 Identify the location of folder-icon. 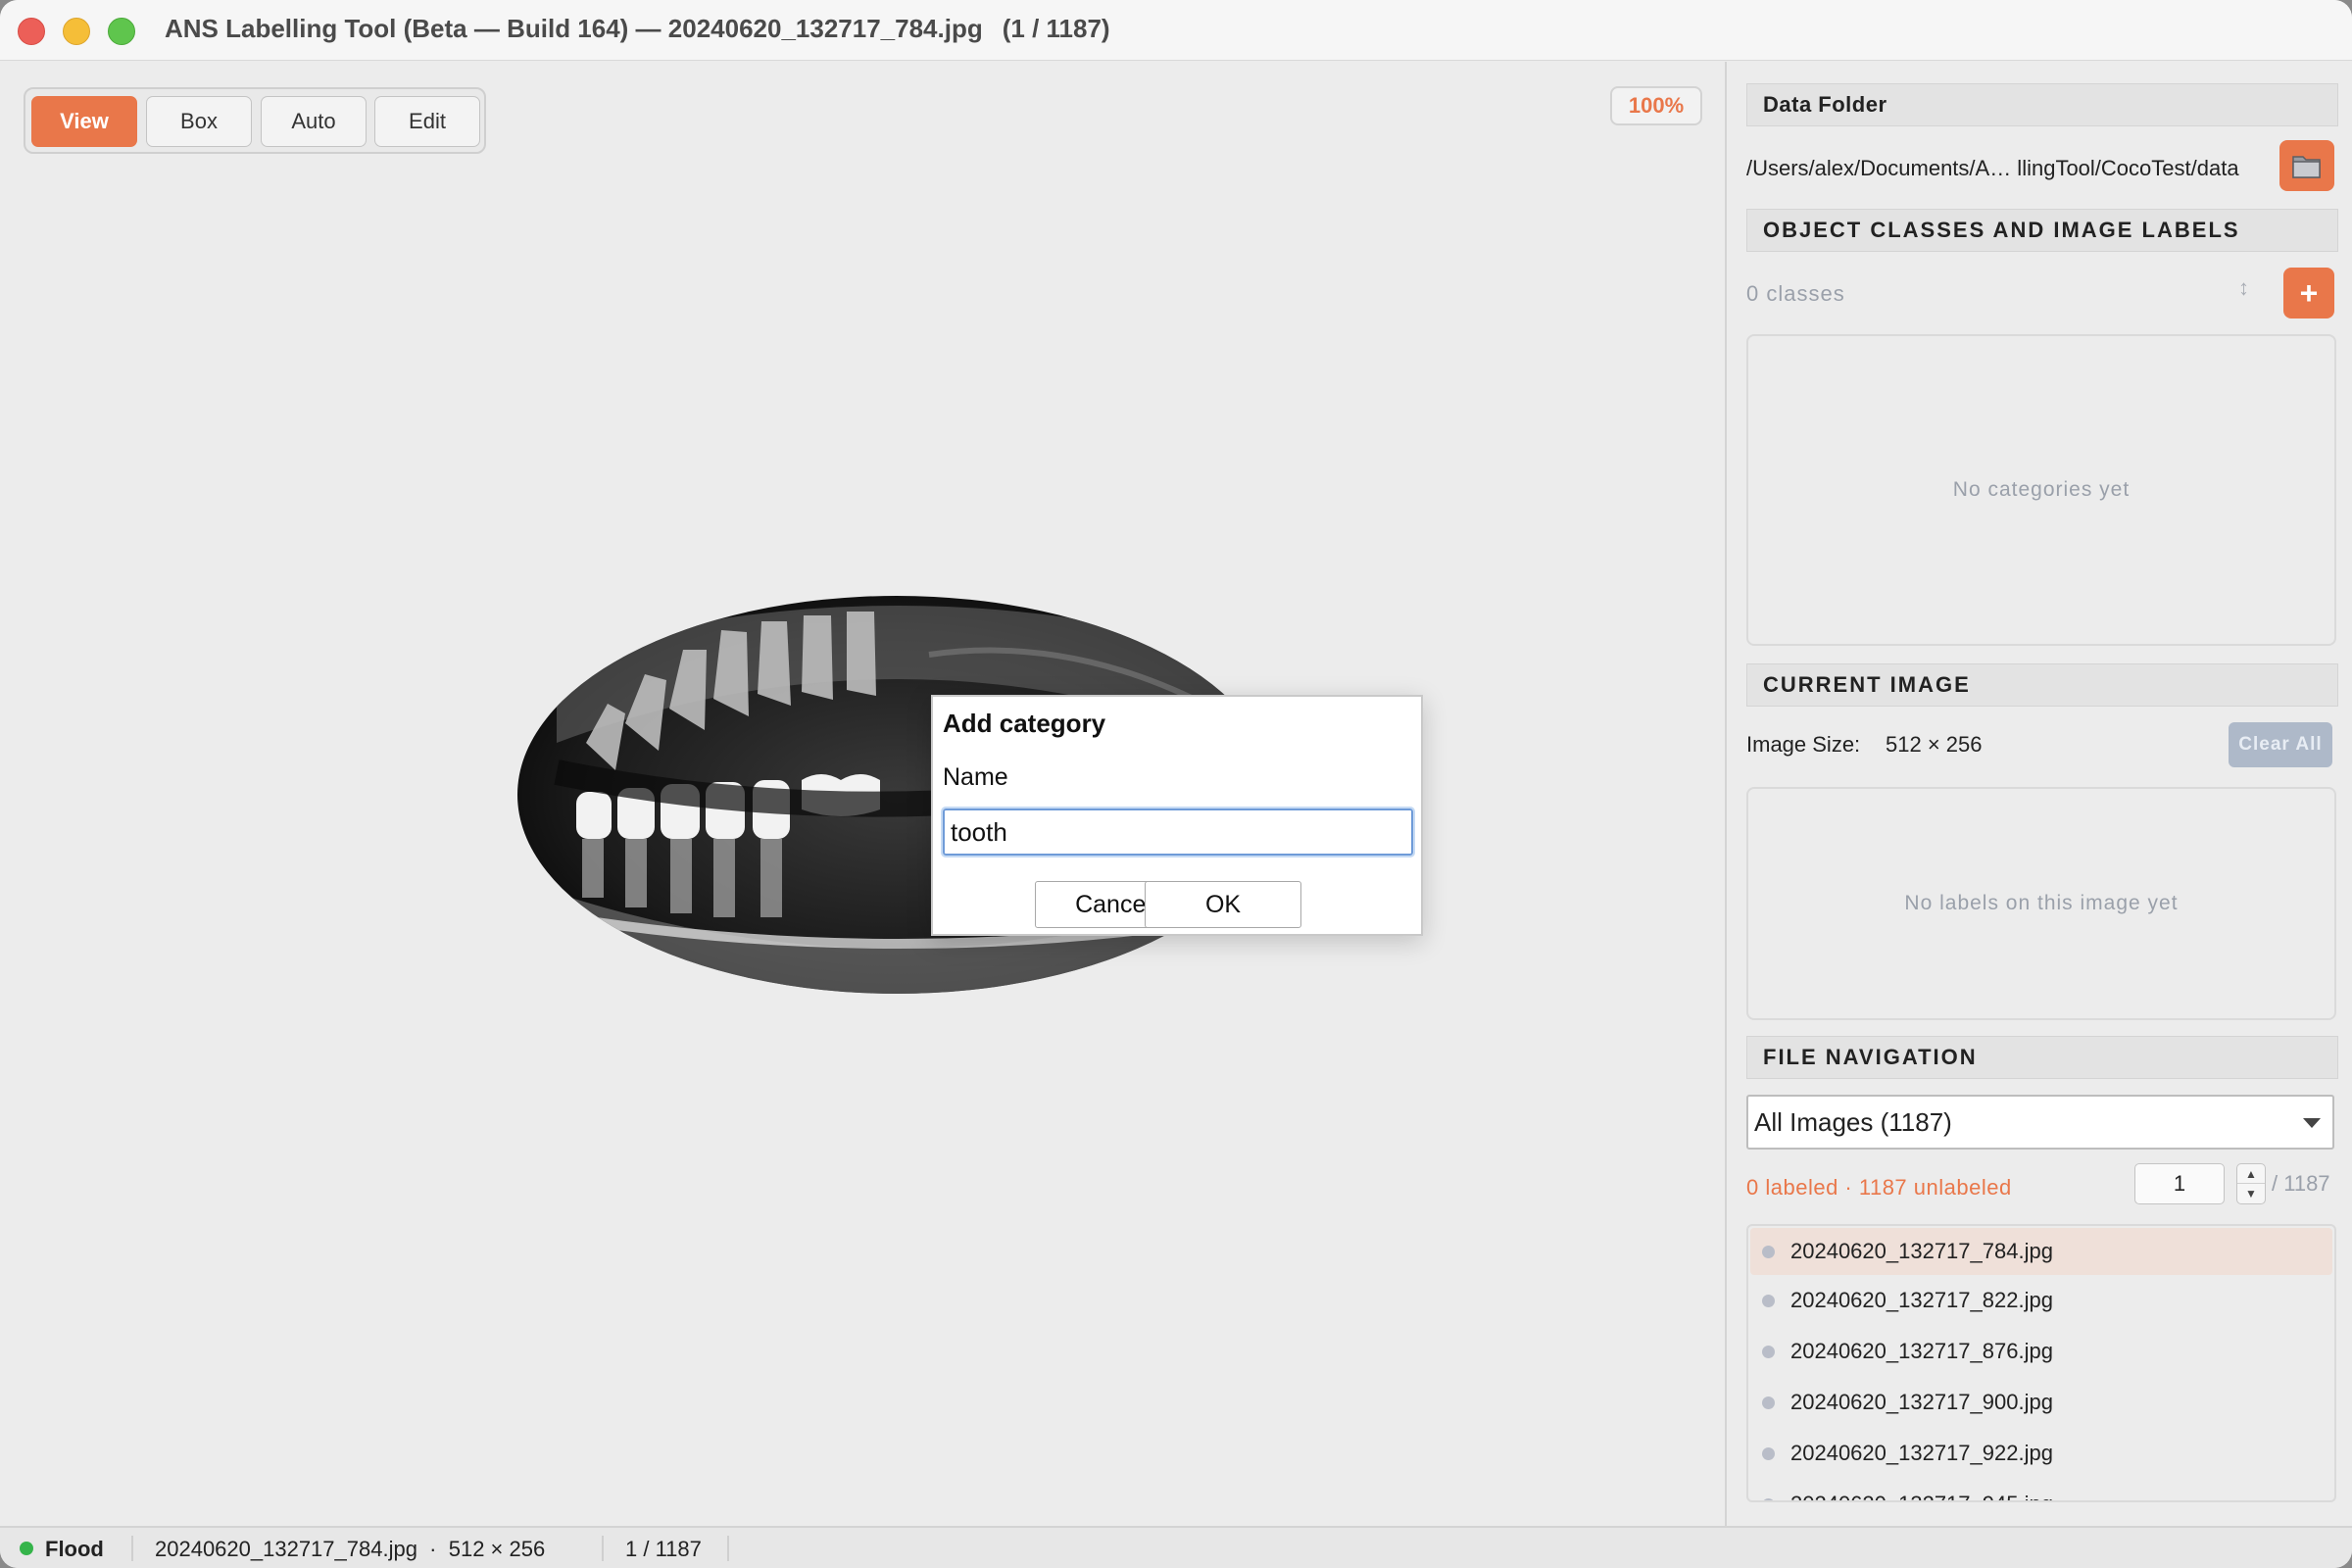
(2306, 167).